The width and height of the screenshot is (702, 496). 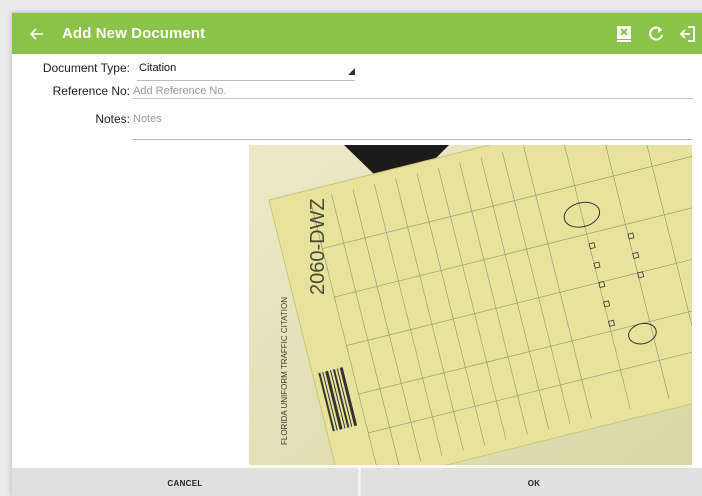 I want to click on back-button, so click(x=37, y=33).